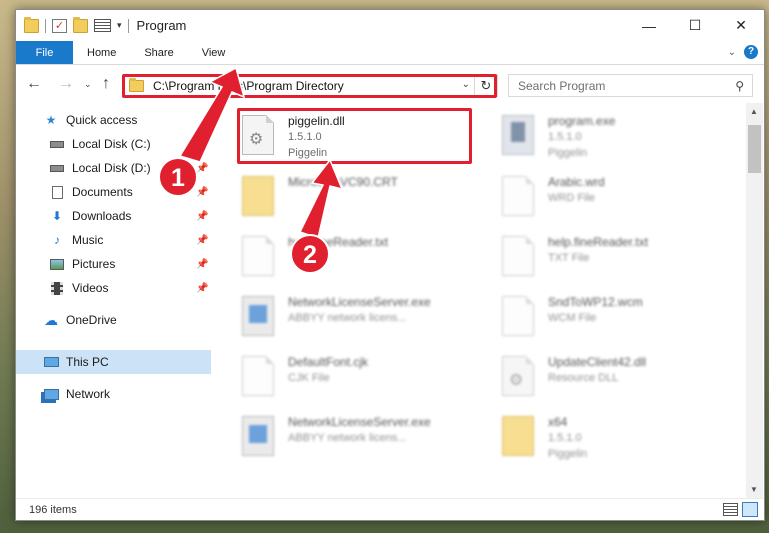  I want to click on nav-label: Quick access, so click(102, 120).